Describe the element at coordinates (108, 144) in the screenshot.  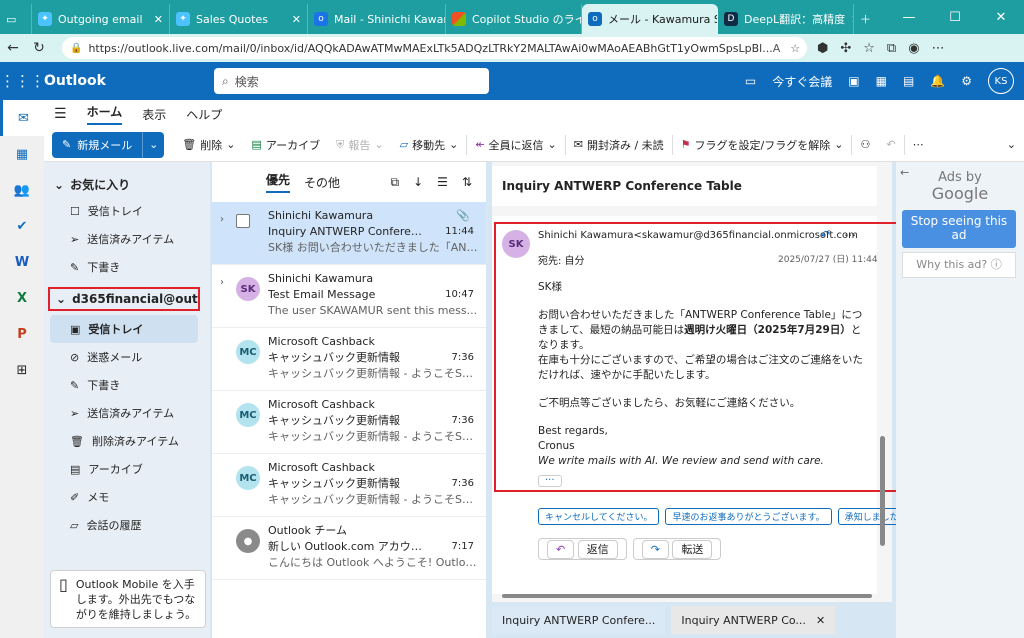
I see `new-mail-button: ✎ 新規メール ⌄` at that location.